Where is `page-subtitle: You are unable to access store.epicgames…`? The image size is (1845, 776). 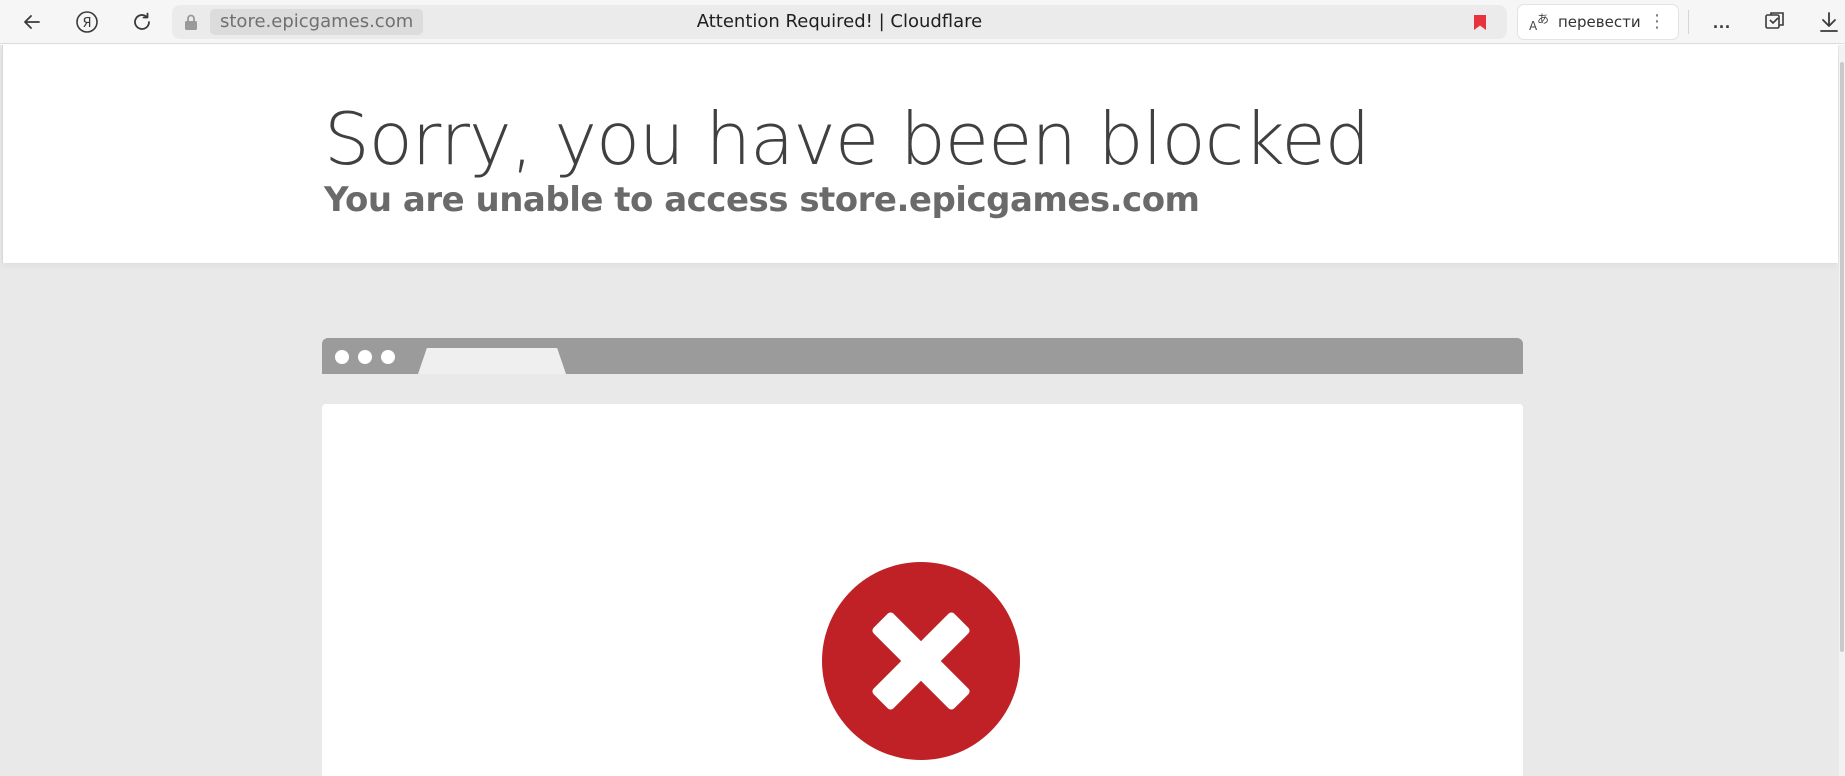
page-subtitle: You are unable to access store.epicgames… is located at coordinates (762, 200).